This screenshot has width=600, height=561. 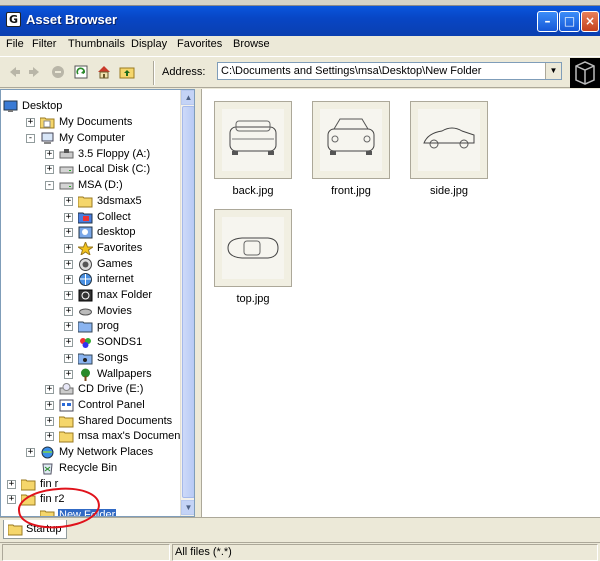 I want to click on tree-item: + Wallpapers, so click(x=90, y=375).